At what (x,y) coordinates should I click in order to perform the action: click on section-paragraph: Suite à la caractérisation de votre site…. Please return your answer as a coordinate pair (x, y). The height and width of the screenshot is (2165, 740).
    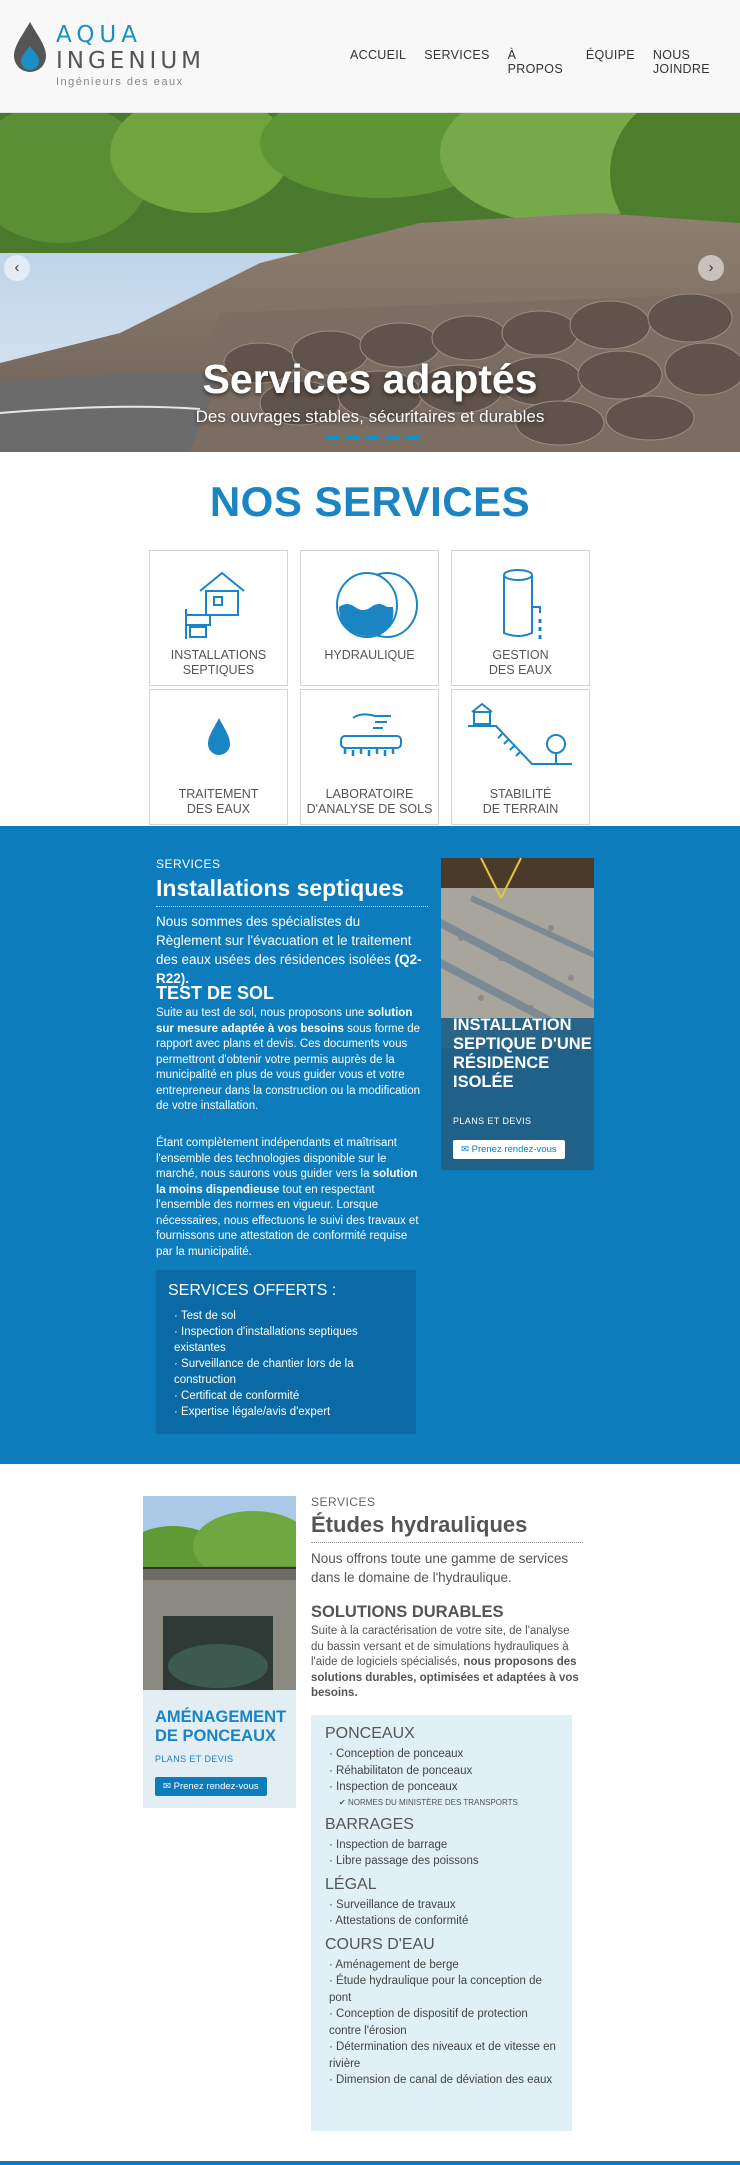
    Looking at the image, I should click on (445, 1662).